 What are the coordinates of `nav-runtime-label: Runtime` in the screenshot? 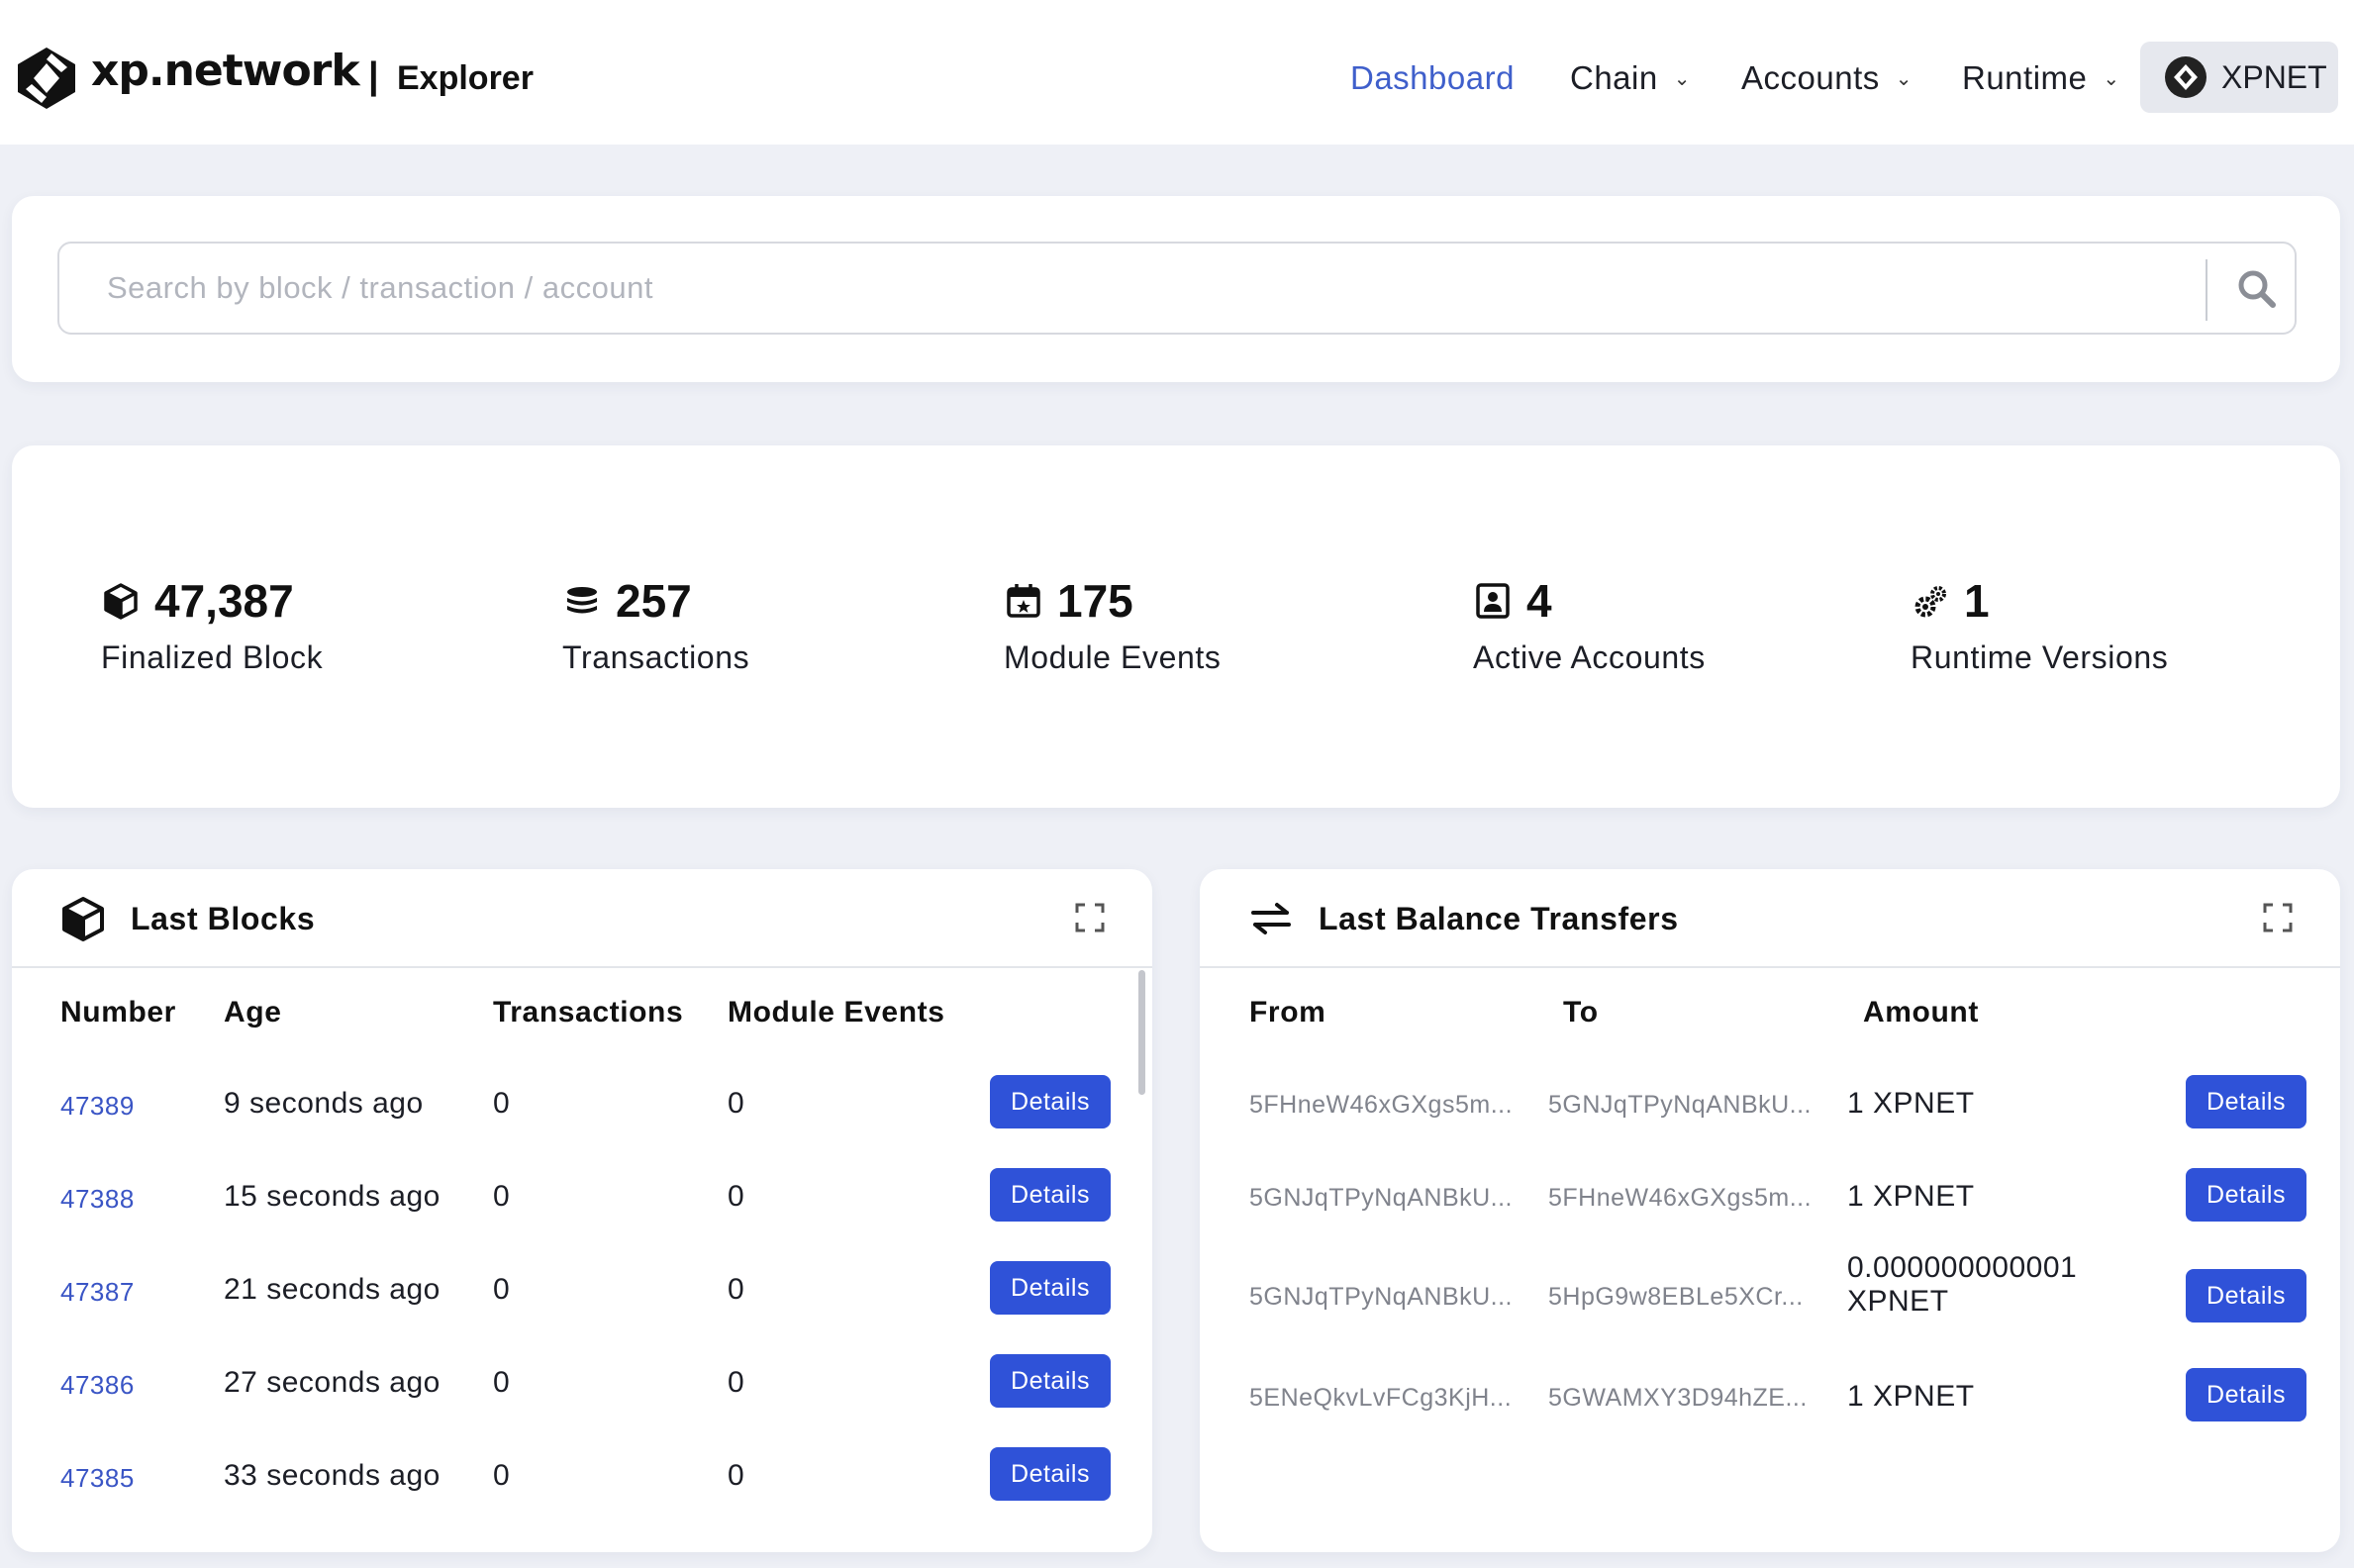 It's located at (2025, 77).